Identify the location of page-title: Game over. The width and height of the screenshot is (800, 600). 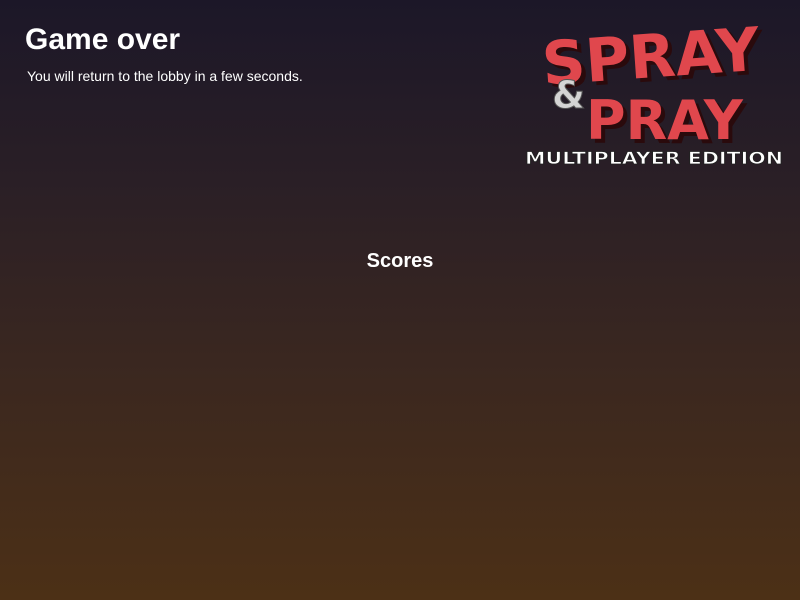
(103, 39).